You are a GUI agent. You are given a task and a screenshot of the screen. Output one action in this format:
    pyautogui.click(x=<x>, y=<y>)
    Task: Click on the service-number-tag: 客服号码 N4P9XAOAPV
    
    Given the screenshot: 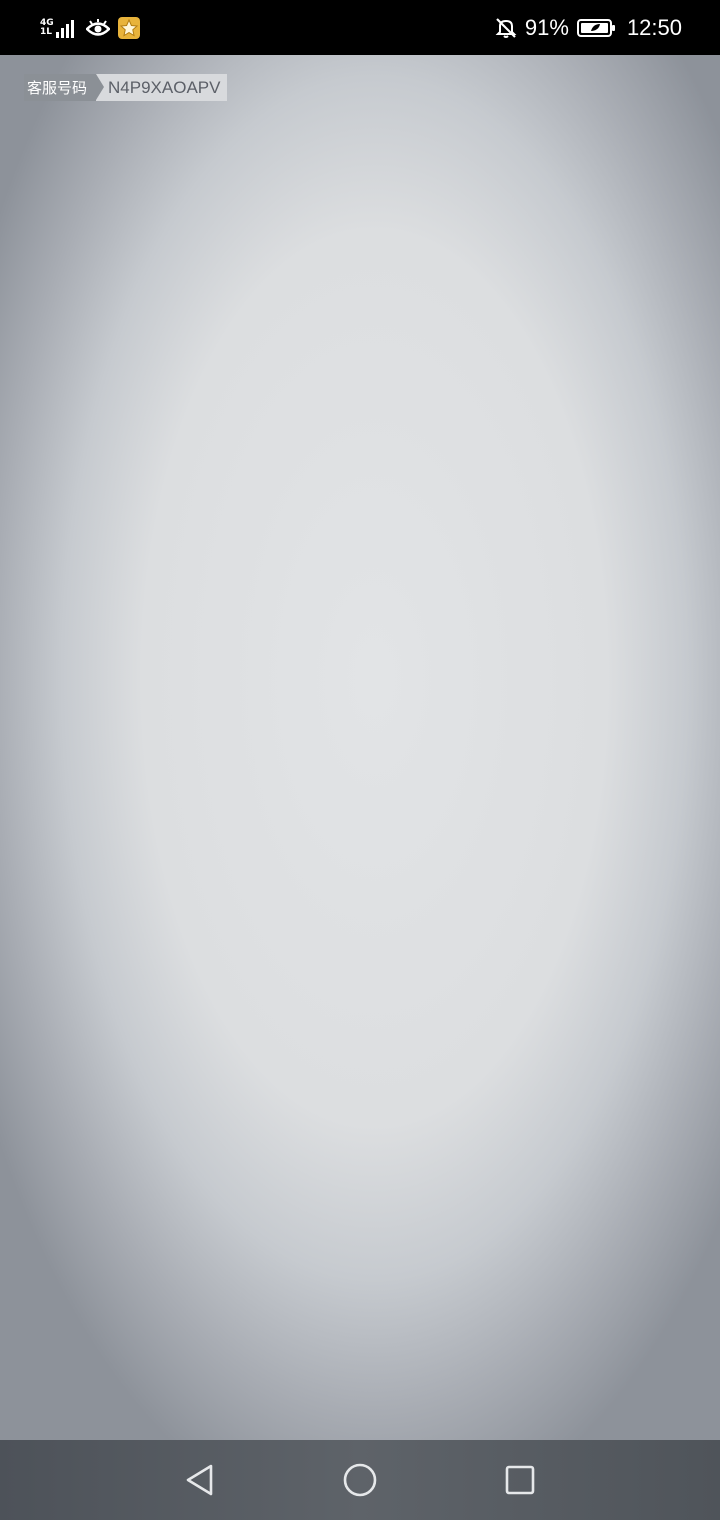 What is the action you would take?
    pyautogui.click(x=126, y=87)
    